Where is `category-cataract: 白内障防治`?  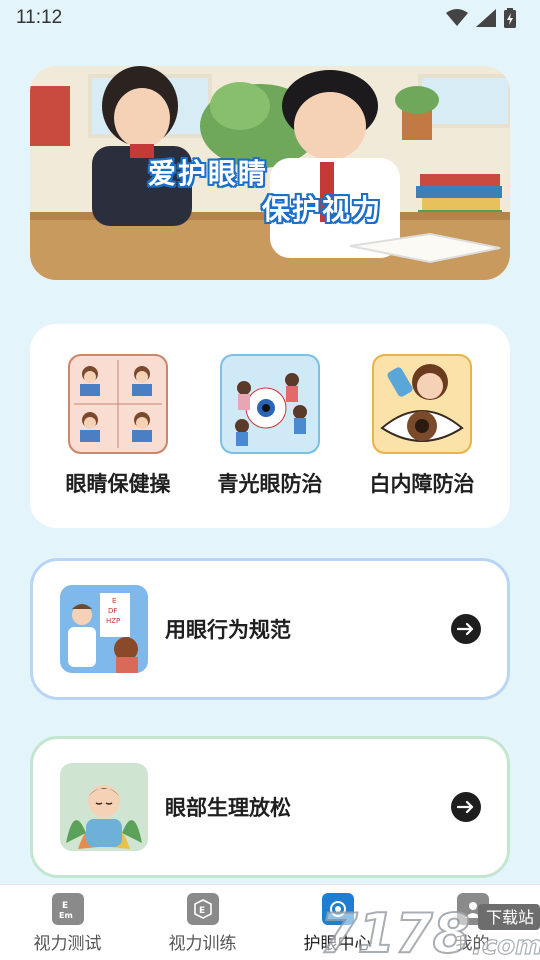 category-cataract: 白内障防治 is located at coordinates (422, 426).